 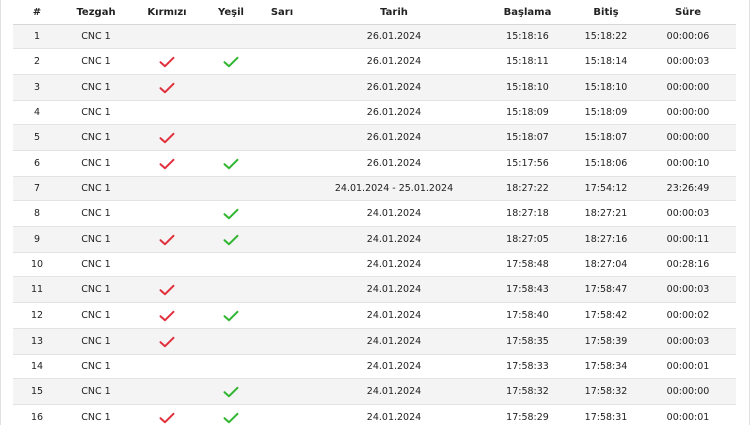 What do you see at coordinates (527, 112) in the screenshot?
I see `cell-baslama: 15:18:09` at bounding box center [527, 112].